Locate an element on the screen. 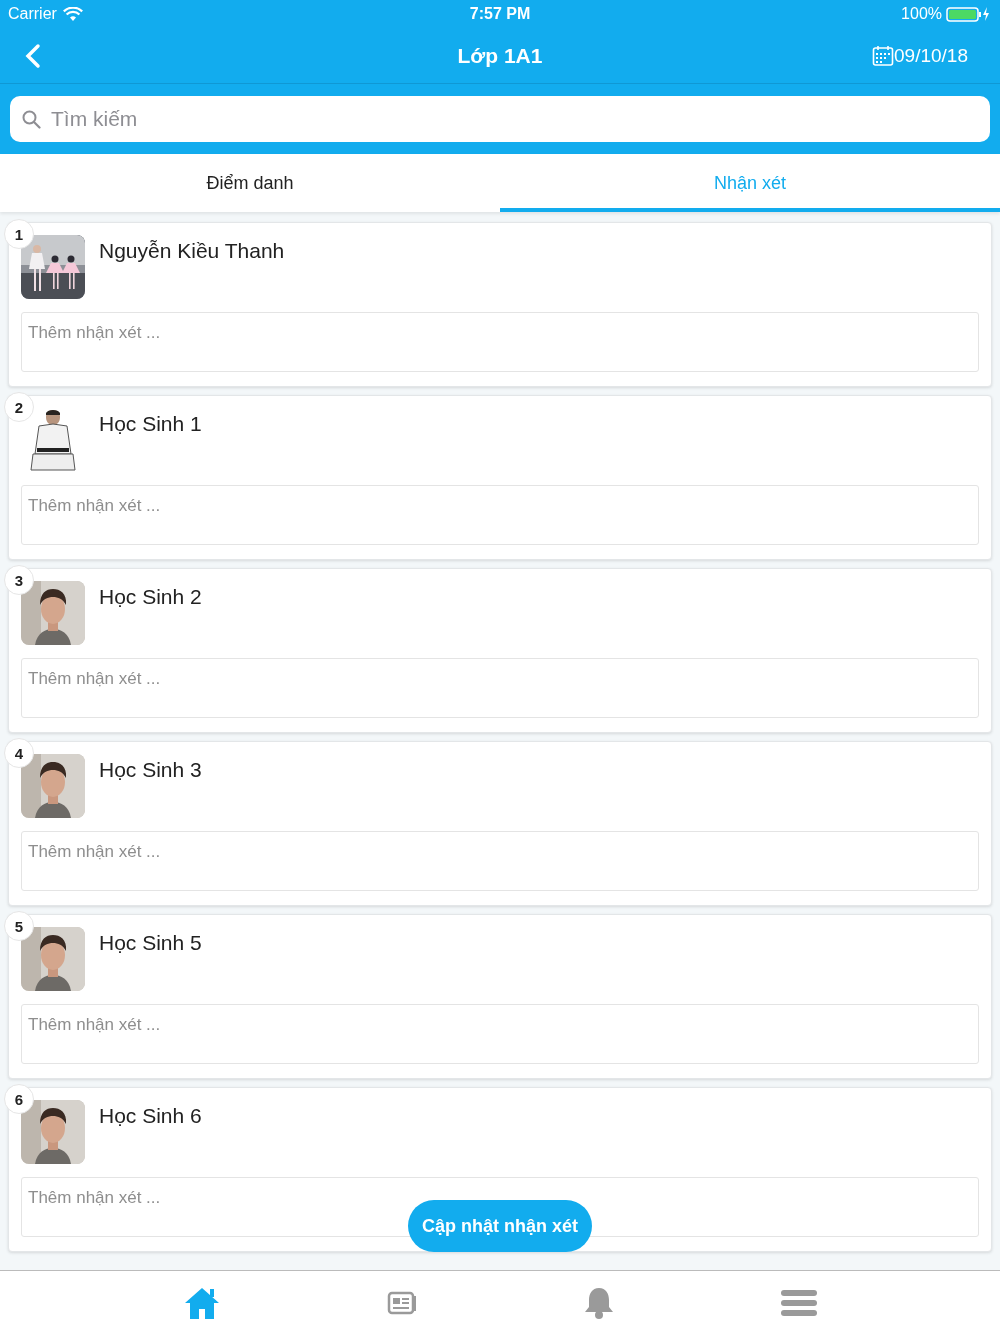 This screenshot has height=1334, width=1000. number-badge: 1 is located at coordinates (19, 234).